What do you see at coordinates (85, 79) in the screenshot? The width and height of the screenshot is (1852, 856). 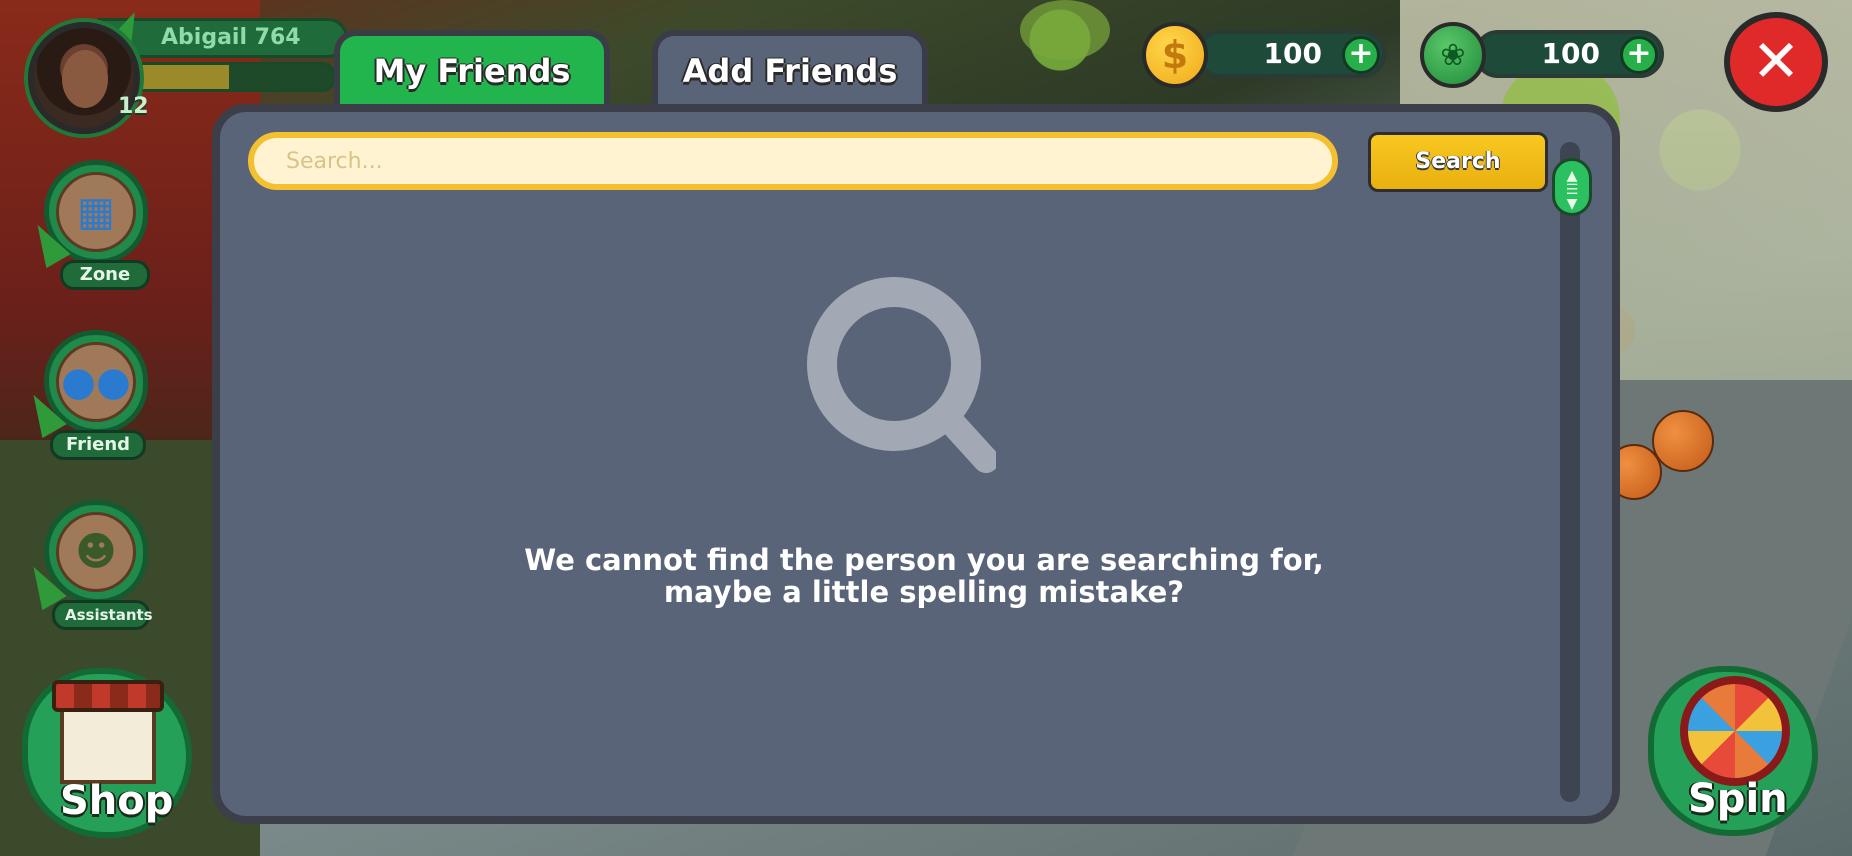 I see `avatar-face` at bounding box center [85, 79].